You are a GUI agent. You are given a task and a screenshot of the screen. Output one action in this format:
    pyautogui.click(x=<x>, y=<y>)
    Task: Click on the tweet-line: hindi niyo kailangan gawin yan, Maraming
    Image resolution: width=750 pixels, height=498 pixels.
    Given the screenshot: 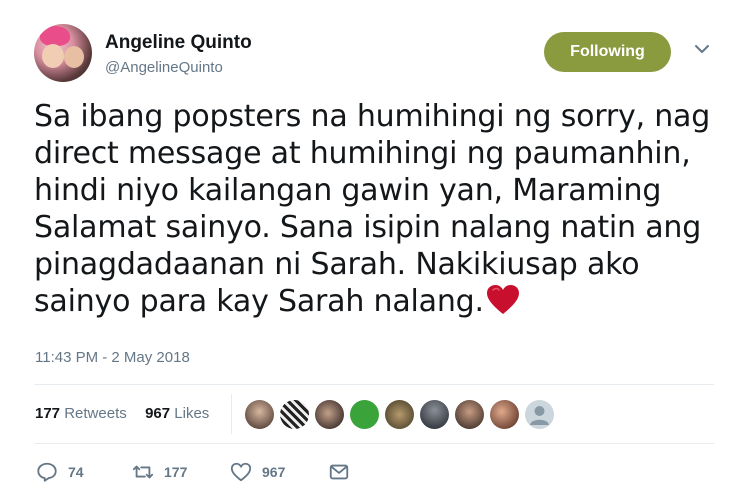 What is the action you would take?
    pyautogui.click(x=348, y=190)
    